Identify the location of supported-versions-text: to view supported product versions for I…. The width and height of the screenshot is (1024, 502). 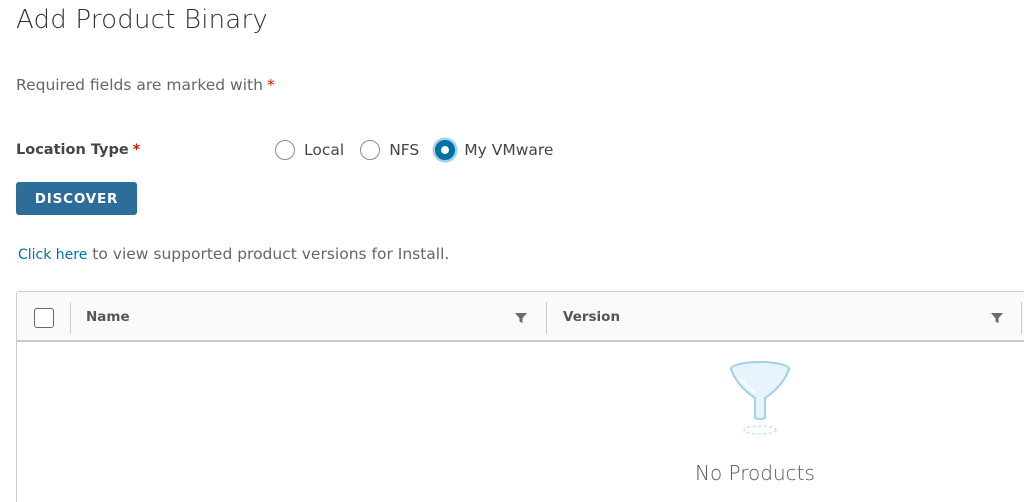
(268, 254).